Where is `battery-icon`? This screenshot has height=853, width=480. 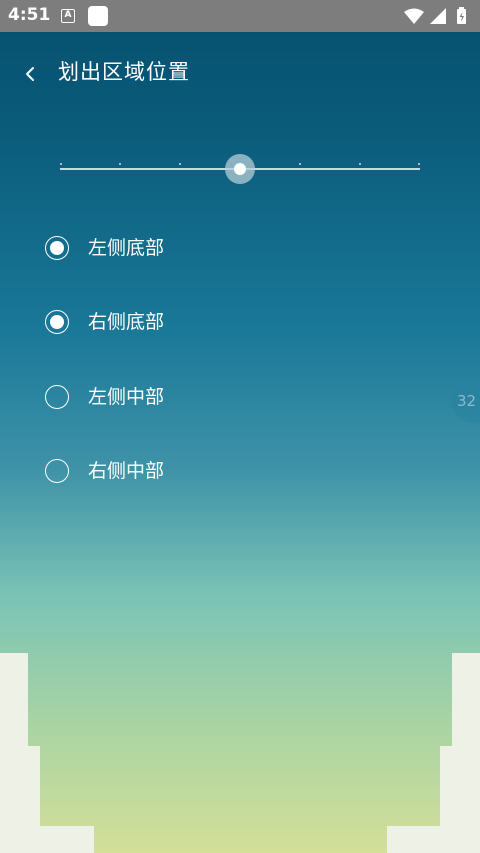 battery-icon is located at coordinates (461, 15).